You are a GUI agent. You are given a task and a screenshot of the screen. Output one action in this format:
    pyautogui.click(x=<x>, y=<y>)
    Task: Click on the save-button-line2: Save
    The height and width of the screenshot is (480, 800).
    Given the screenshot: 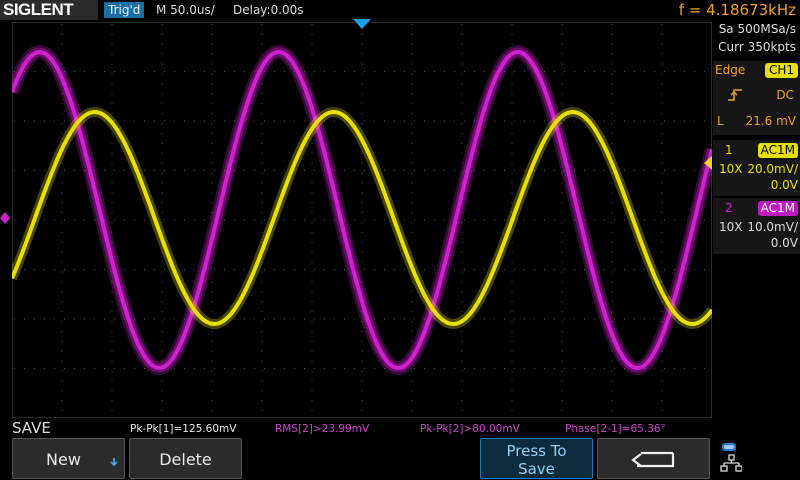 What is the action you would take?
    pyautogui.click(x=536, y=469)
    